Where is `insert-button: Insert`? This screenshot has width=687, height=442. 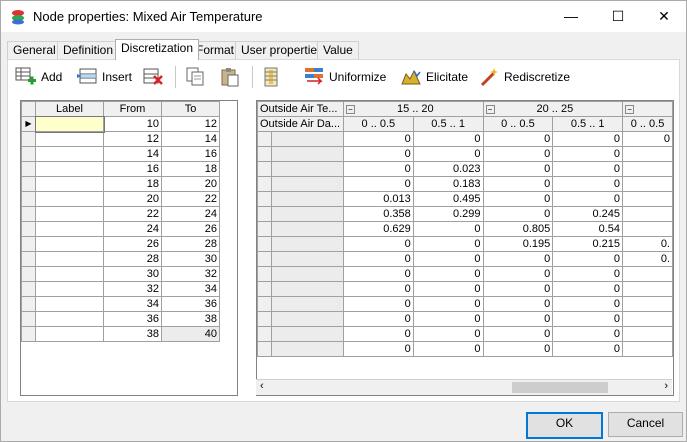 insert-button: Insert is located at coordinates (104, 77).